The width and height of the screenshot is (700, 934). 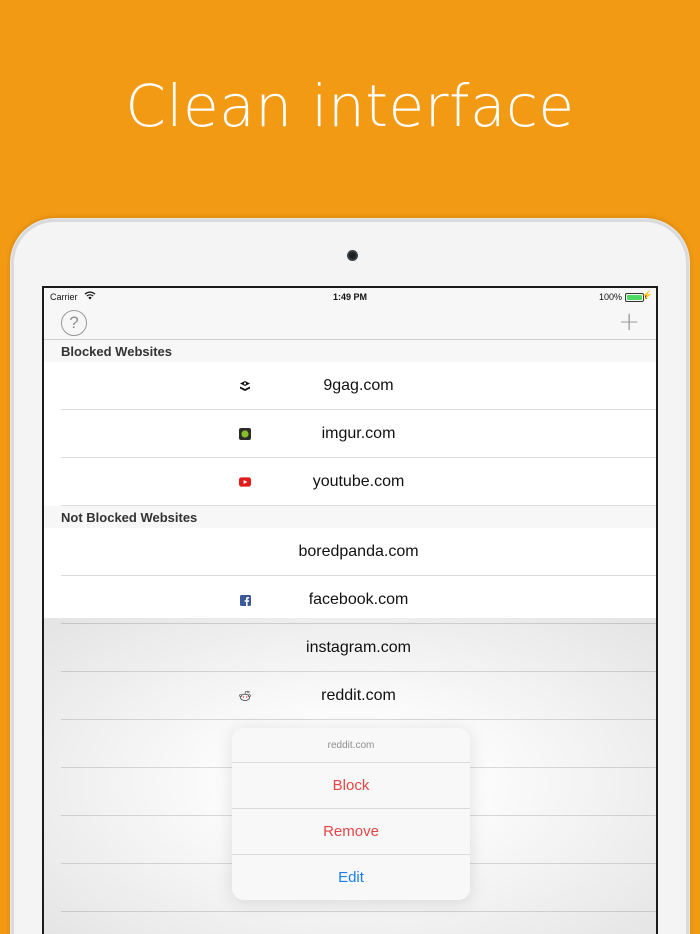 What do you see at coordinates (358, 923) in the screenshot?
I see `empty-row` at bounding box center [358, 923].